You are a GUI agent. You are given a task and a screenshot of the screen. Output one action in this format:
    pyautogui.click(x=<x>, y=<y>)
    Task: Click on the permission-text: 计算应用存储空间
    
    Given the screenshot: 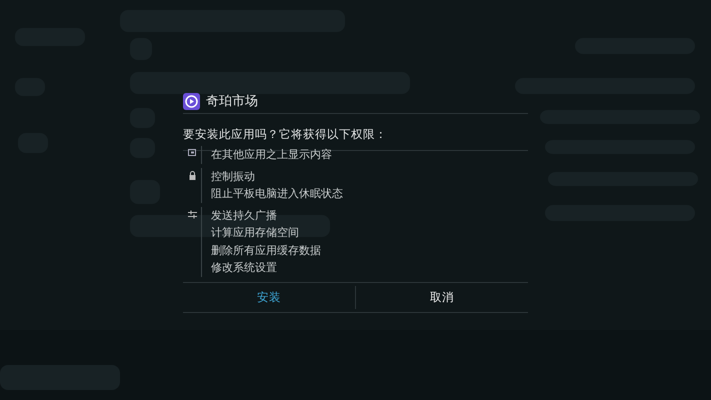 What is the action you would take?
    pyautogui.click(x=255, y=233)
    